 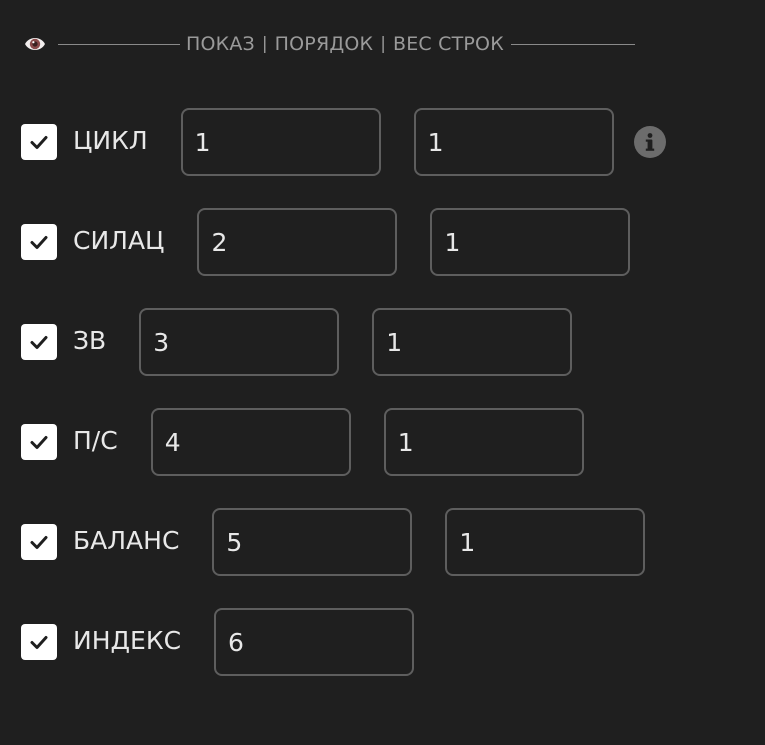 I want to click on header-show: ПОКАЗ, so click(x=220, y=44).